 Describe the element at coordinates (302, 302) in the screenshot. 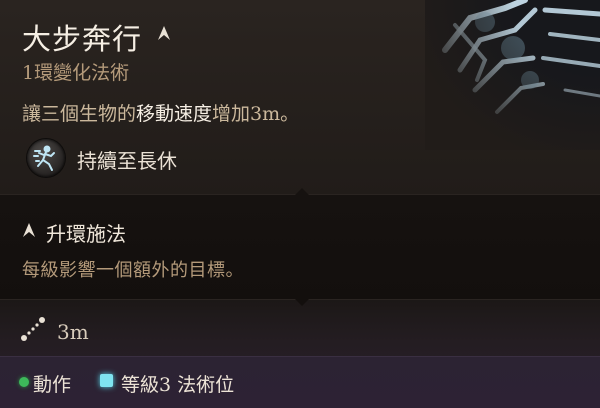

I see `panel-notch-bottom` at that location.